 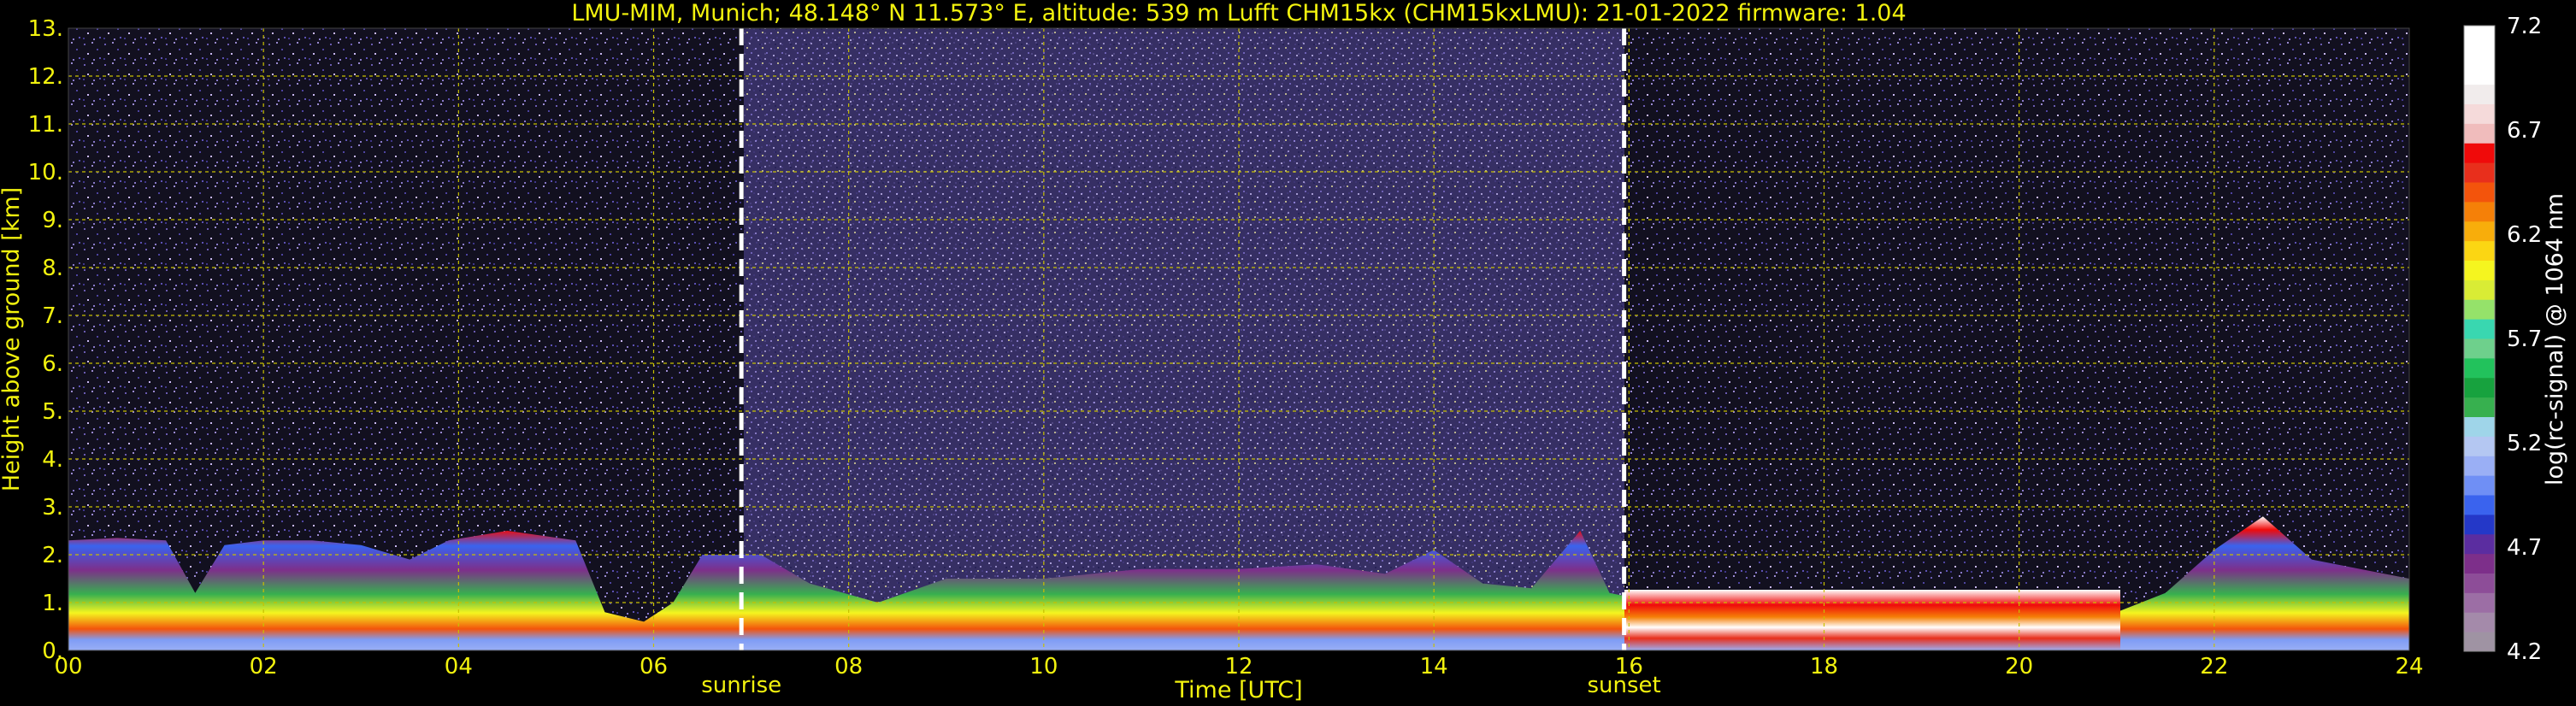 I want to click on sun-marker-label: sunrise, so click(x=741, y=685).